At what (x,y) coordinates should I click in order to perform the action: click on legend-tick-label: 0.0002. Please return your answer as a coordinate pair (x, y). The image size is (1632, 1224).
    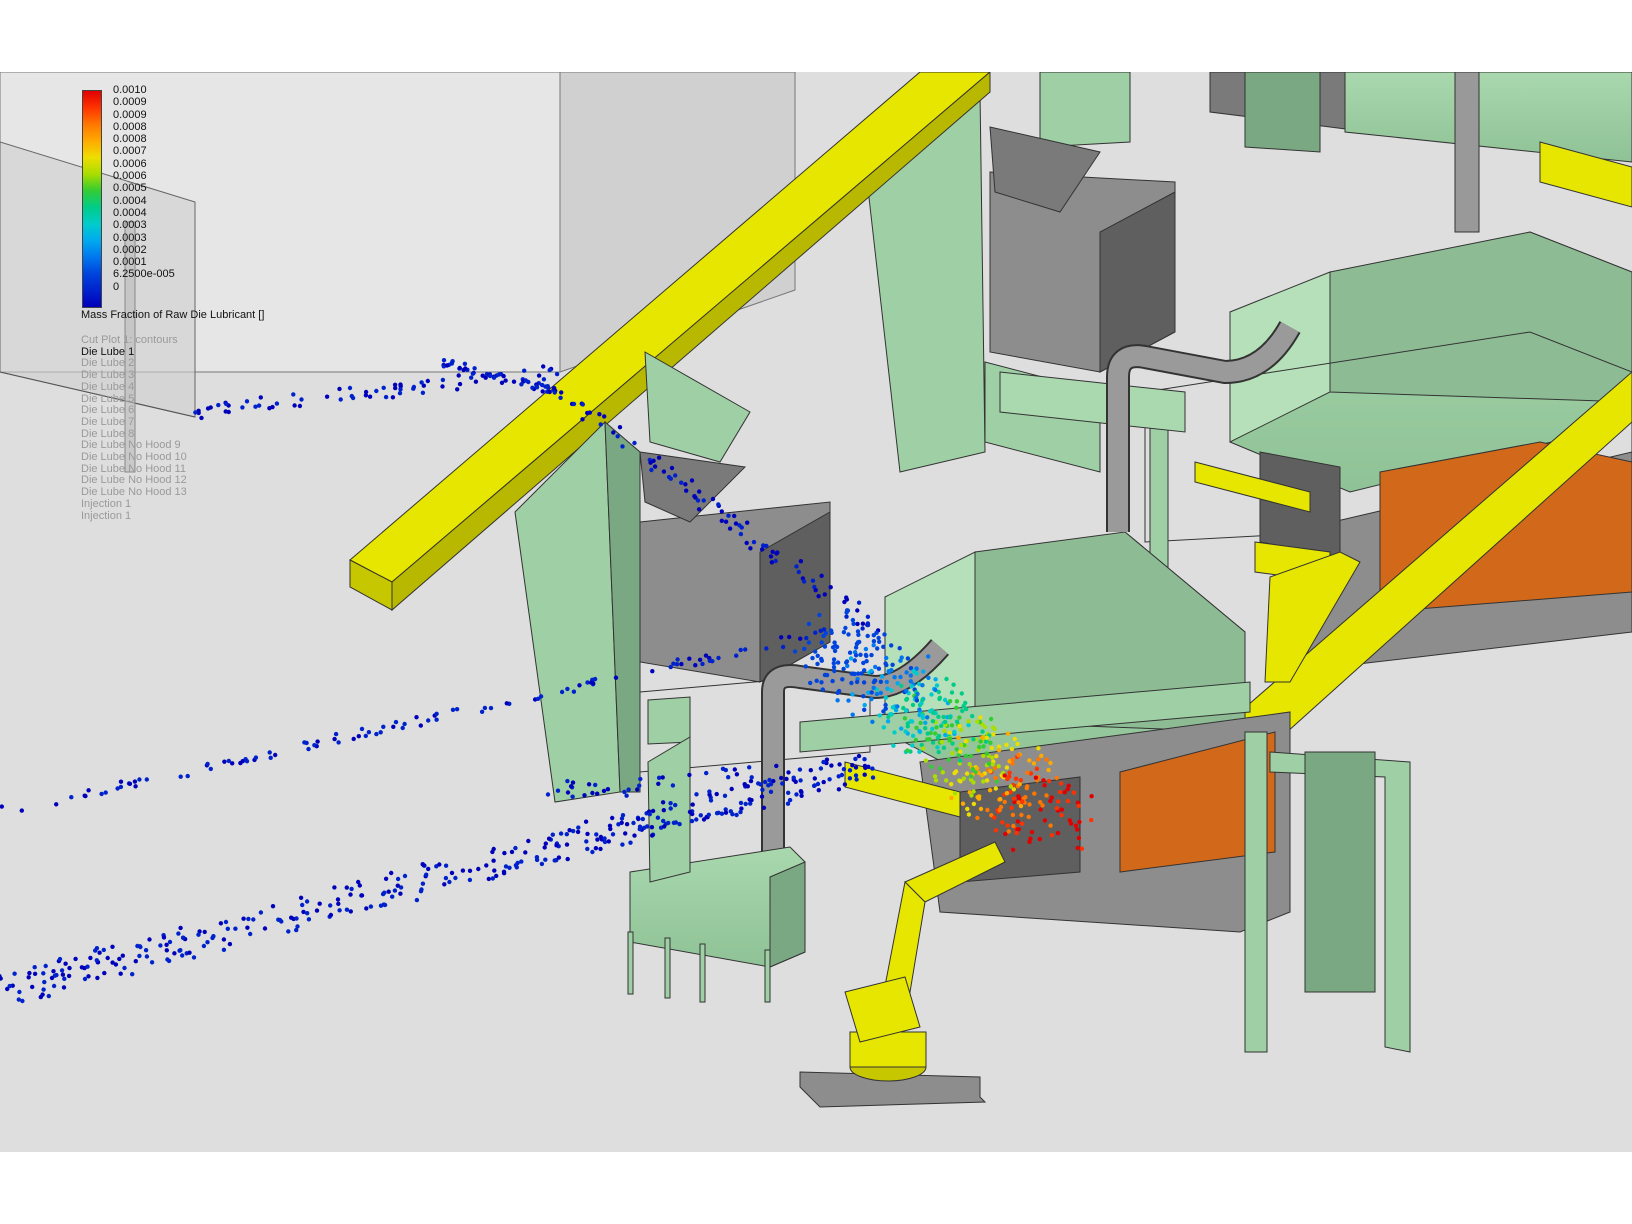
    Looking at the image, I should click on (130, 249).